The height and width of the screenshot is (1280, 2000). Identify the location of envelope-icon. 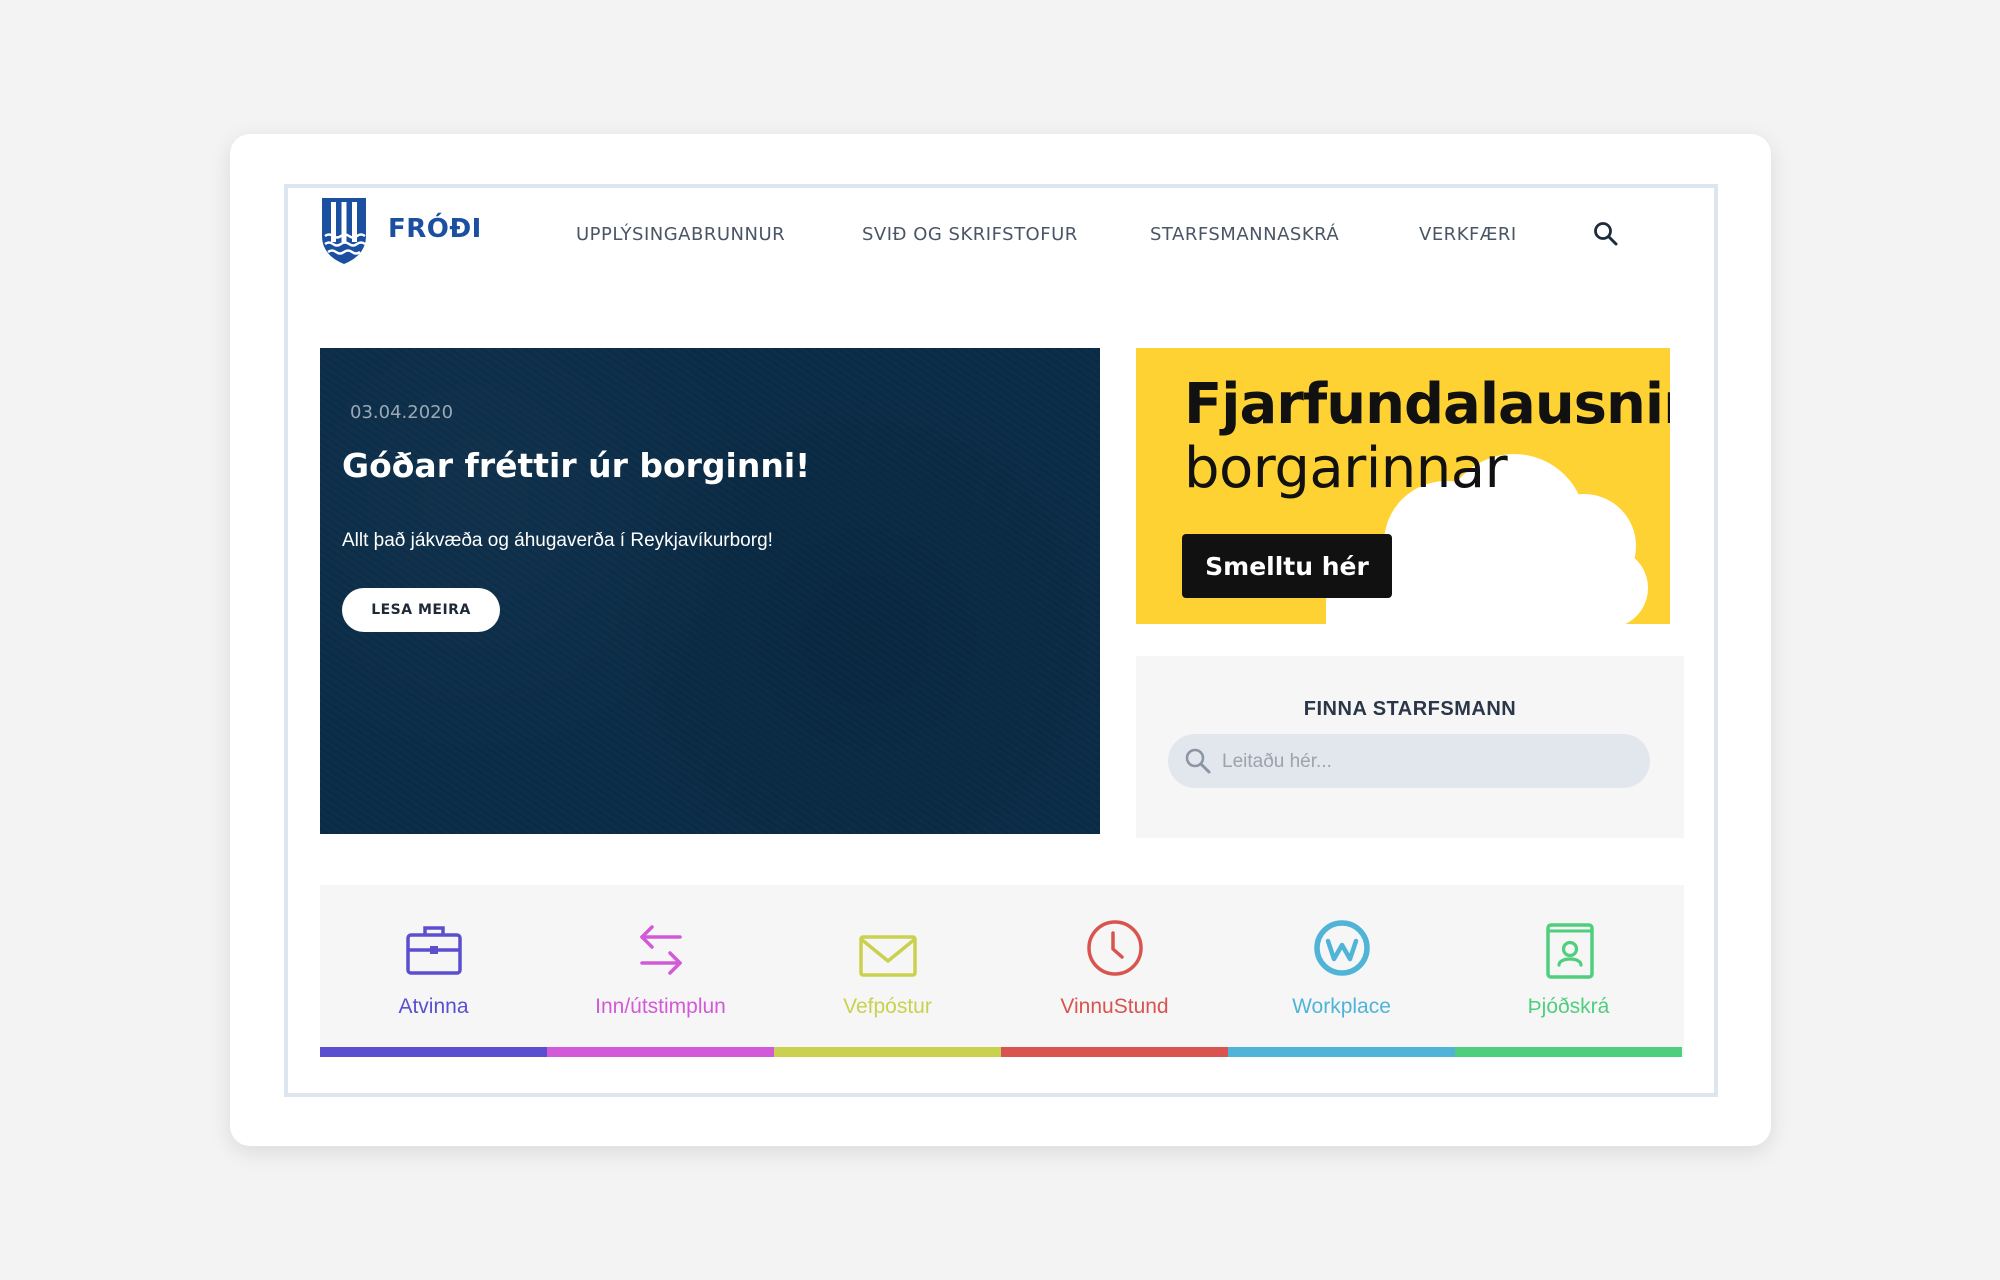
(888, 956).